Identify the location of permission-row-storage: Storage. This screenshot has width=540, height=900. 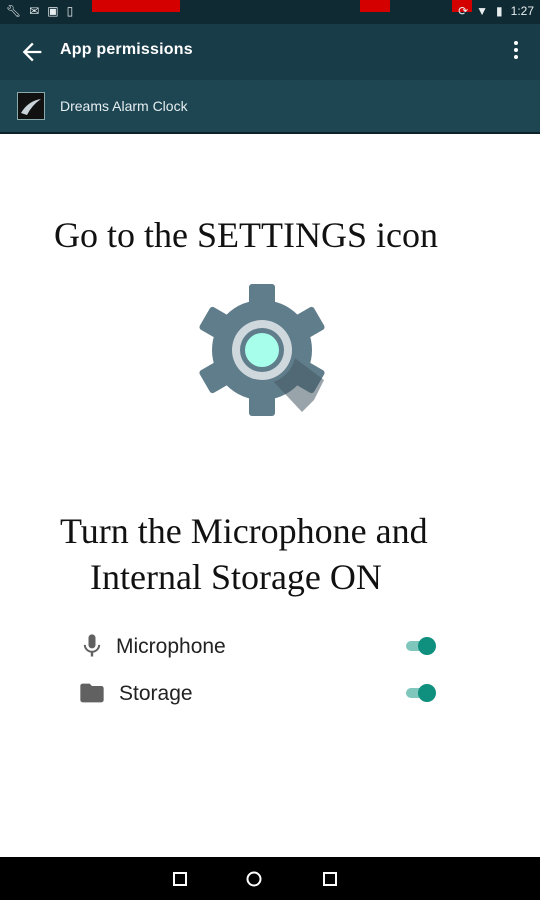
(270, 693).